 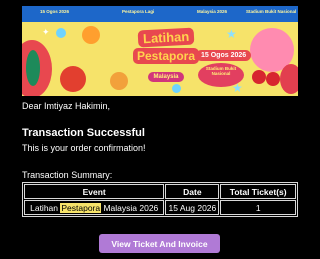 What do you see at coordinates (166, 37) in the screenshot?
I see `banner-title-line1: Latihan` at bounding box center [166, 37].